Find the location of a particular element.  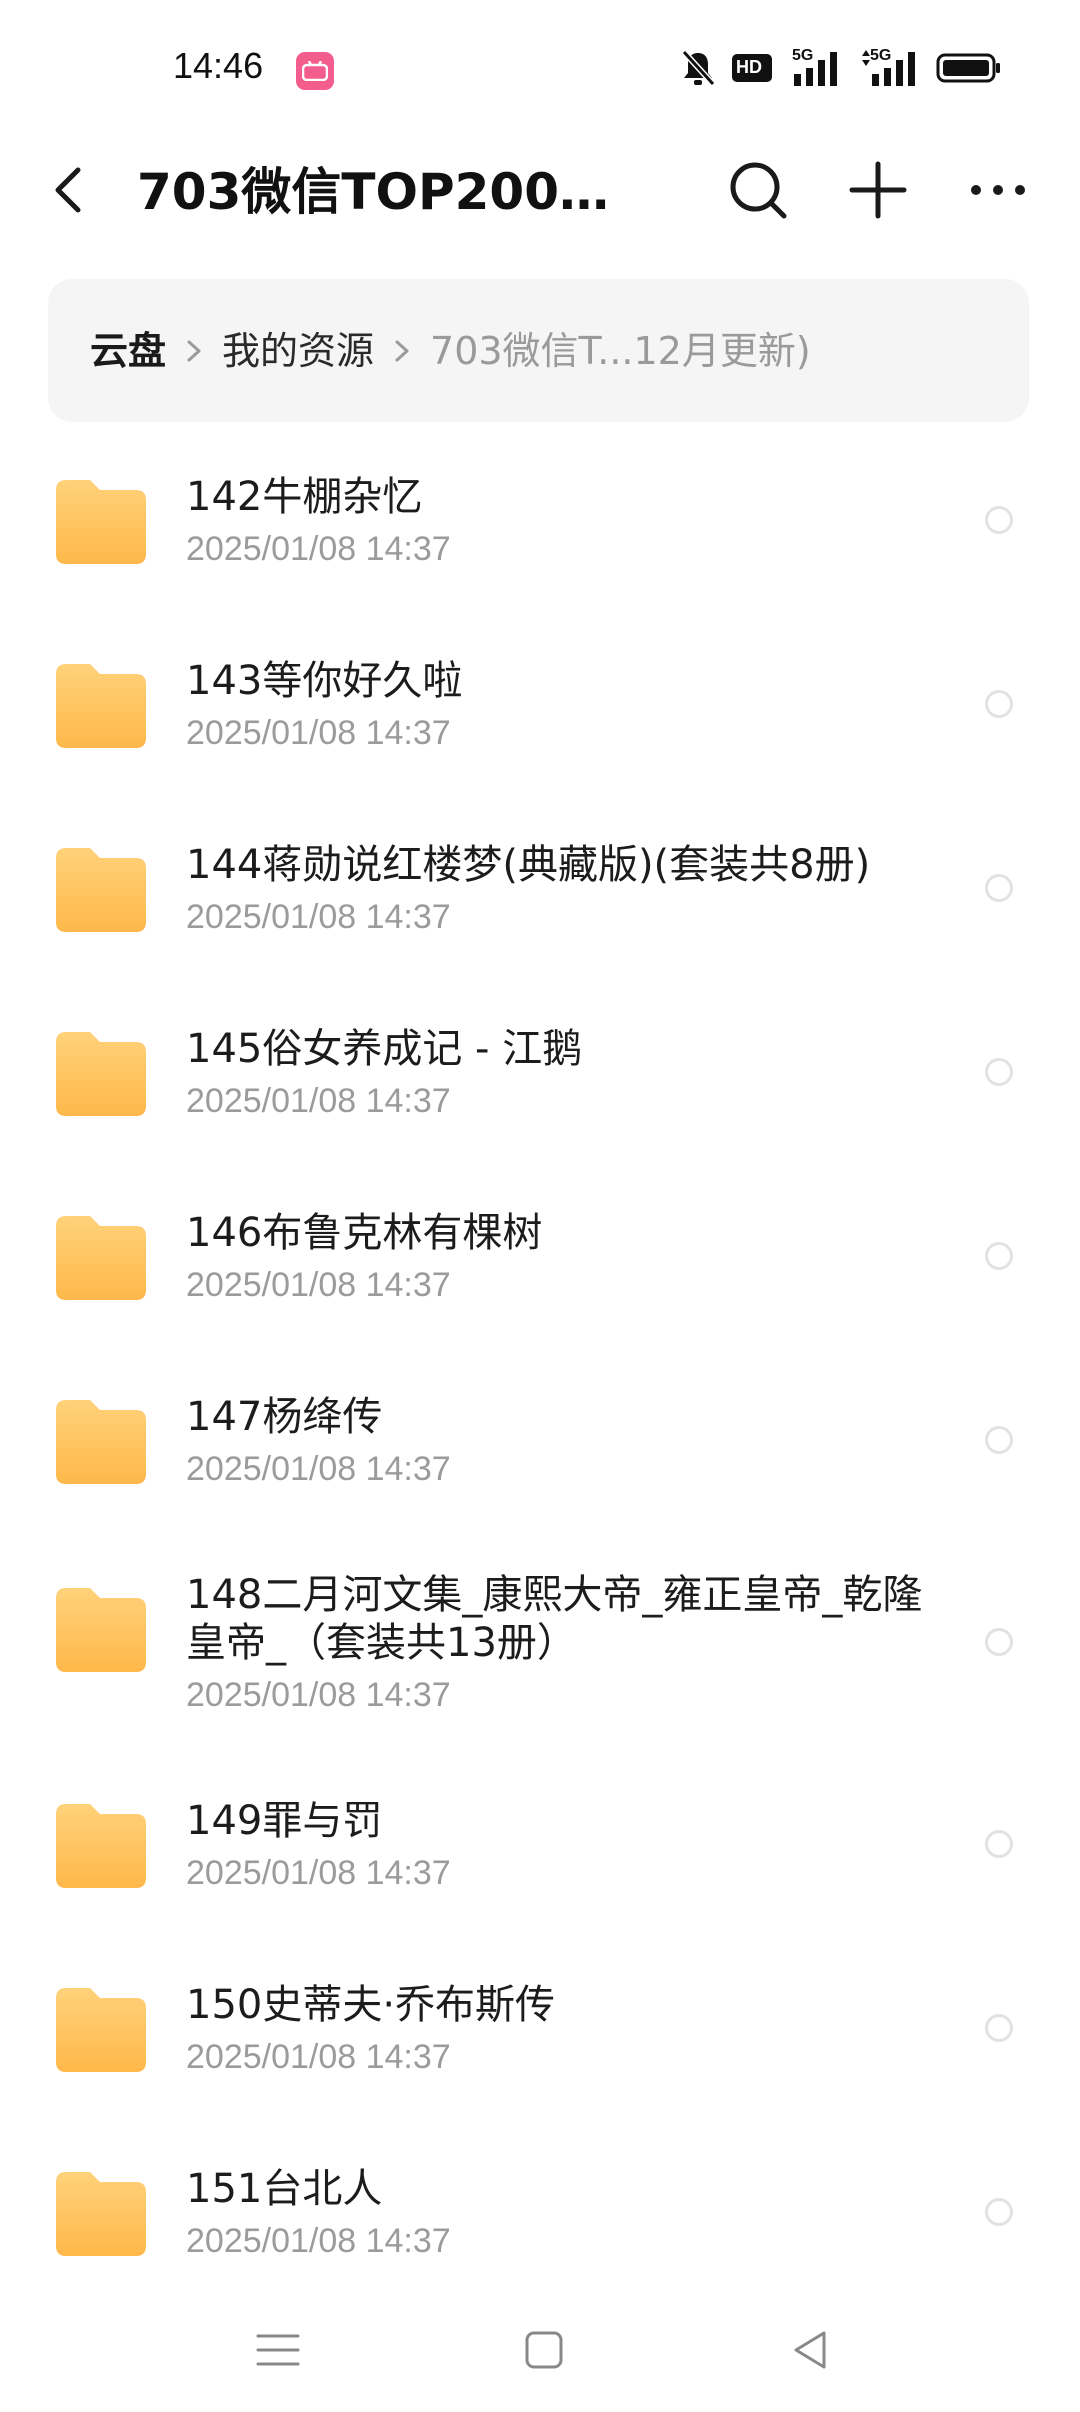

list-item: 147杨绛传 2025/01/08 14:37 is located at coordinates (540, 1442).